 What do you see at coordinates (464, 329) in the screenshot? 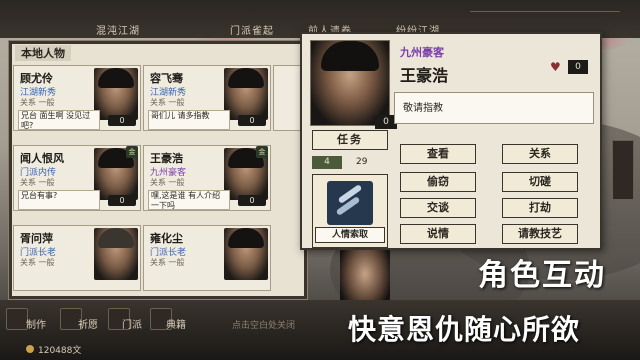
I see `promo-subline: 快意恩仇随心所欲` at bounding box center [464, 329].